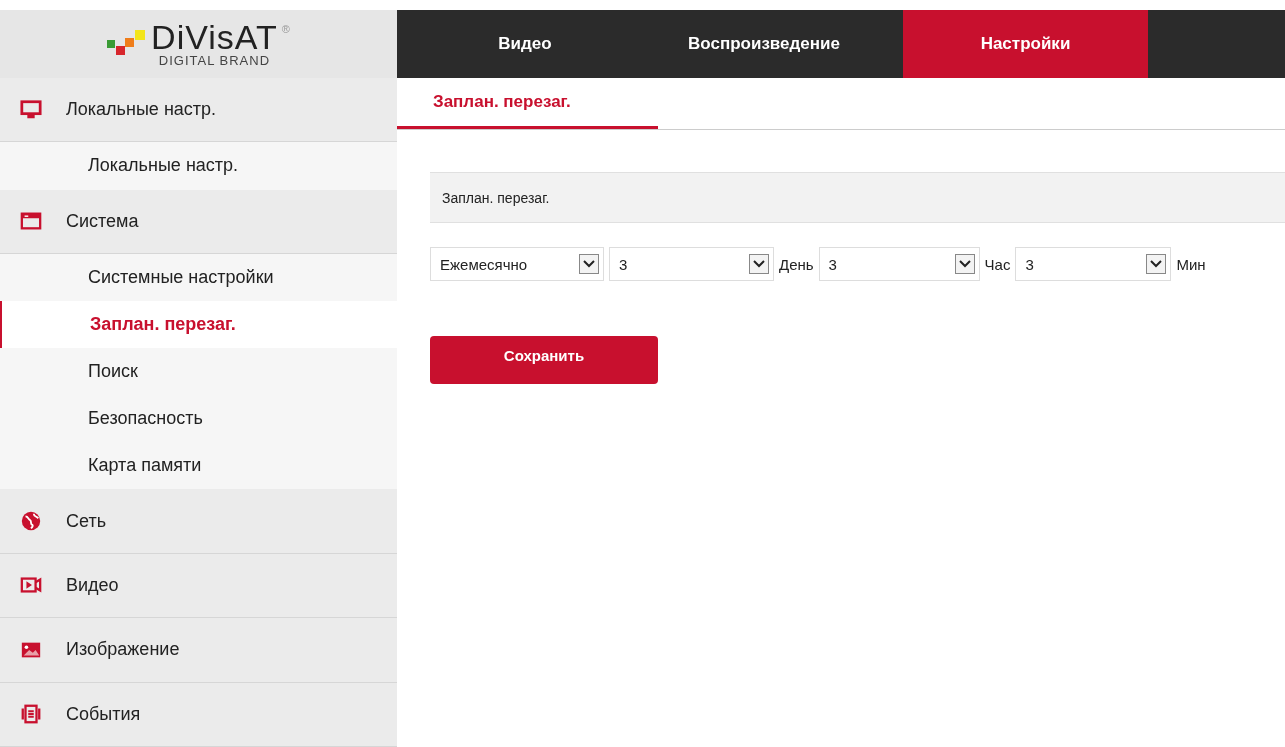 The height and width of the screenshot is (747, 1285). What do you see at coordinates (86, 521) in the screenshot?
I see `group-label: Сеть` at bounding box center [86, 521].